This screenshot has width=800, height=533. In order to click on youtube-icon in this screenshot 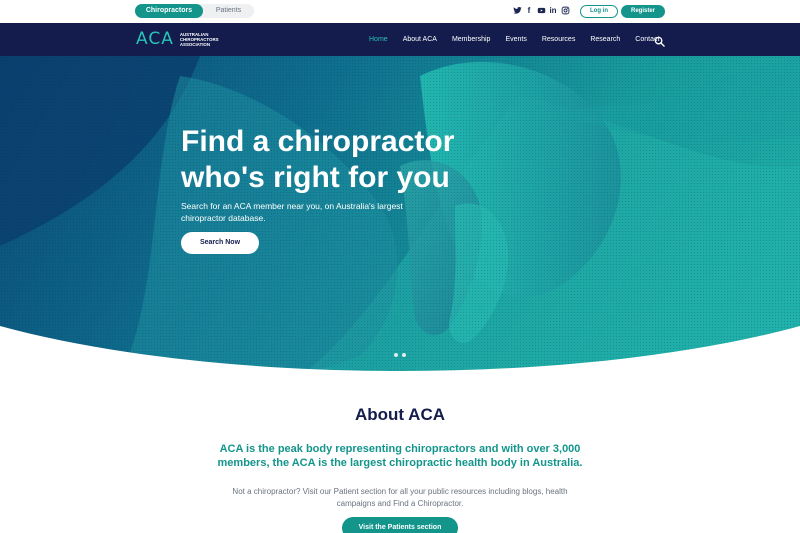, I will do `click(541, 11)`.